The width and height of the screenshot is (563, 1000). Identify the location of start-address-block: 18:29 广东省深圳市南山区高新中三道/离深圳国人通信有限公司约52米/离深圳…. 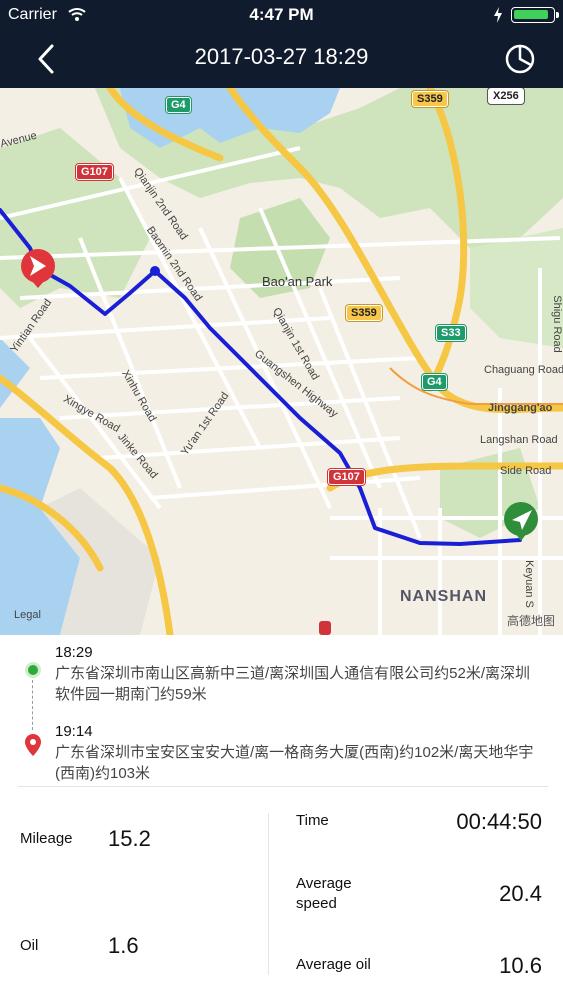
(300, 674).